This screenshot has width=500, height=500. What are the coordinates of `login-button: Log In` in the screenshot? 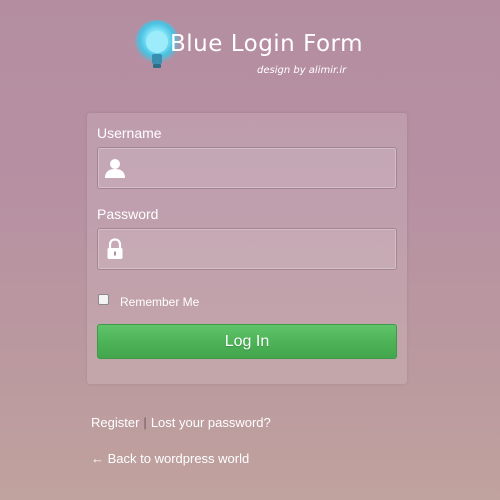 It's located at (247, 341).